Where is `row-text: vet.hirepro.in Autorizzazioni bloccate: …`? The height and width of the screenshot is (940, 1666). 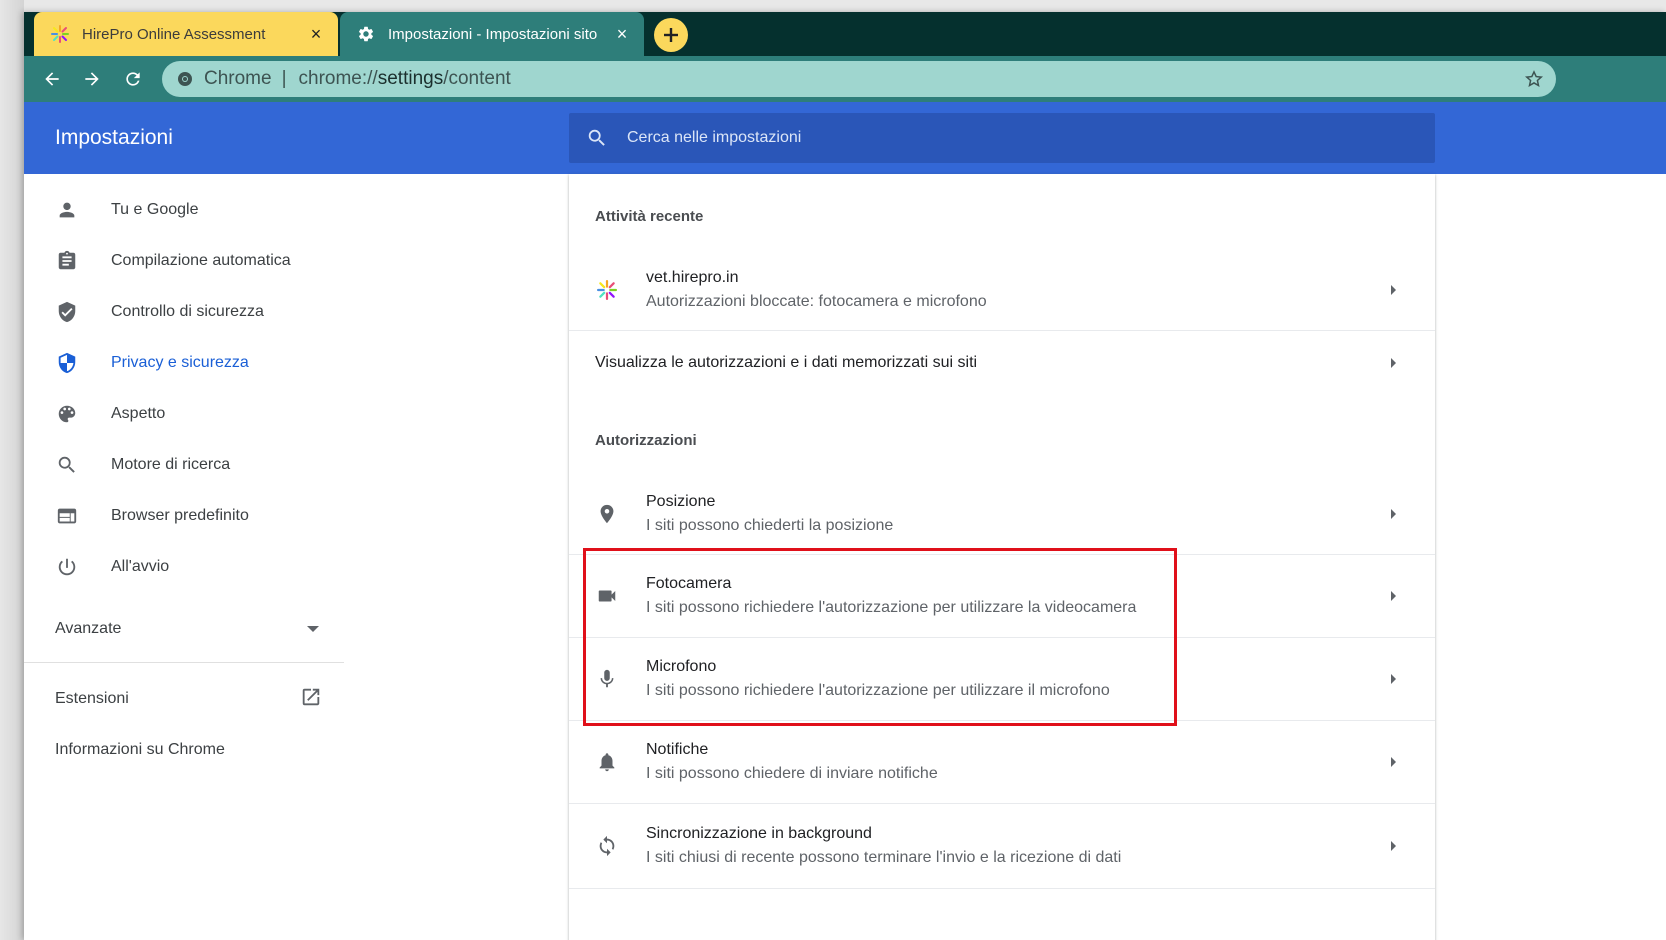
row-text: vet.hirepro.in Autorizzazioni bloccate: … is located at coordinates (1013, 290).